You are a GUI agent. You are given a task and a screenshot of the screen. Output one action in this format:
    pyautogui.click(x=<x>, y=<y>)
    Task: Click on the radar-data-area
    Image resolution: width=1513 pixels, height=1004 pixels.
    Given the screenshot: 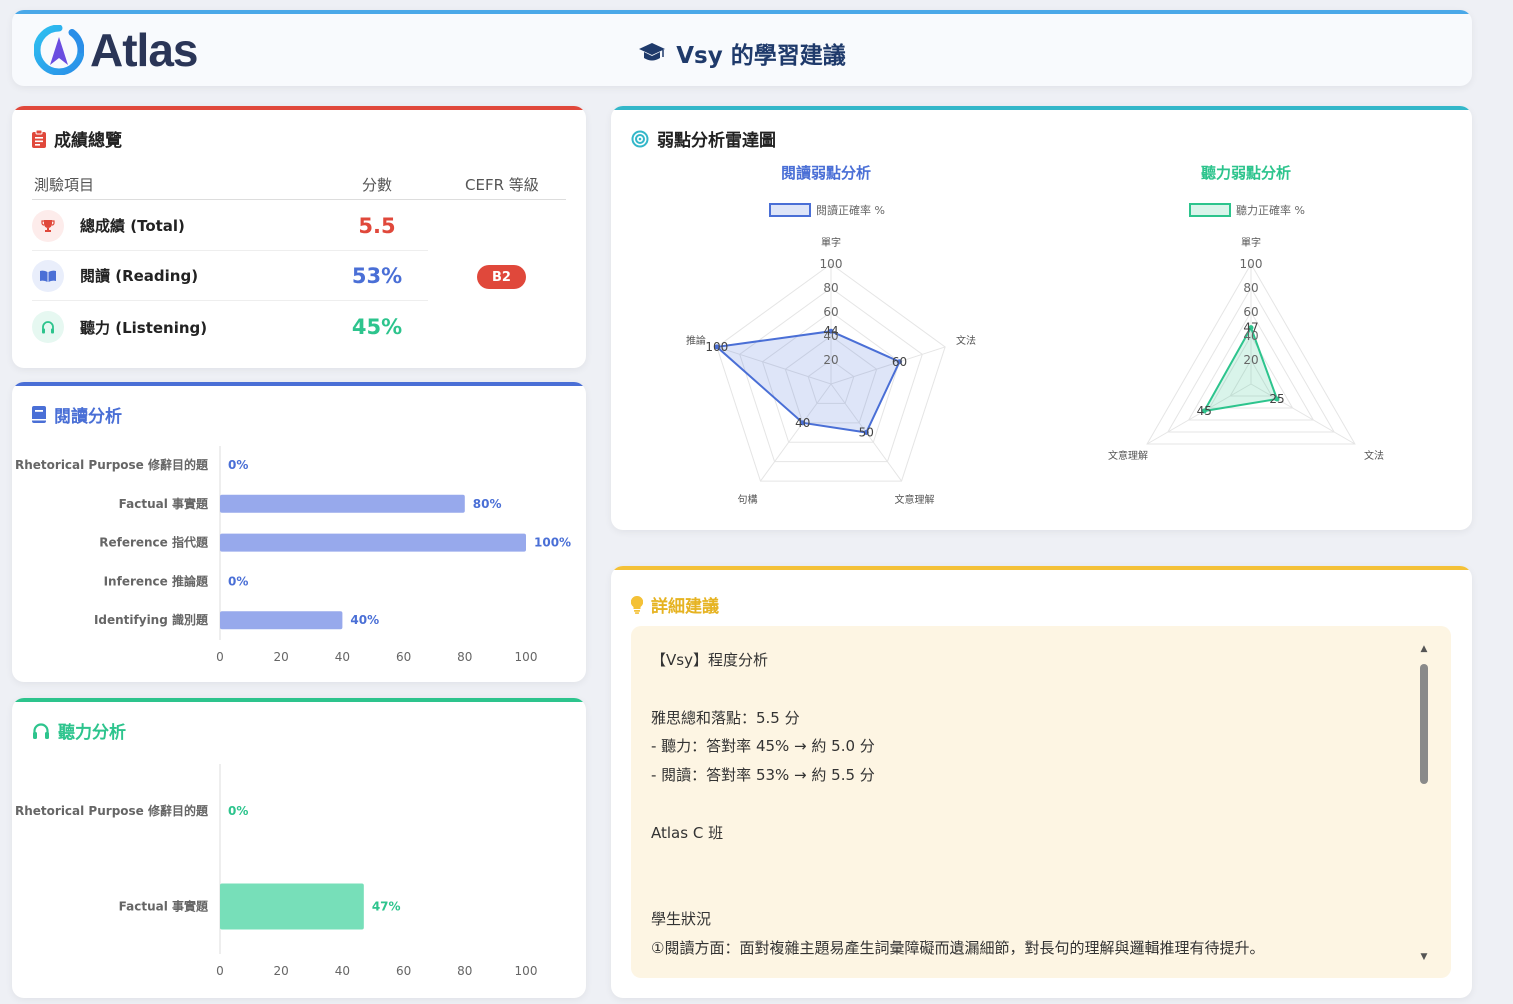 What is the action you would take?
    pyautogui.click(x=1240, y=369)
    